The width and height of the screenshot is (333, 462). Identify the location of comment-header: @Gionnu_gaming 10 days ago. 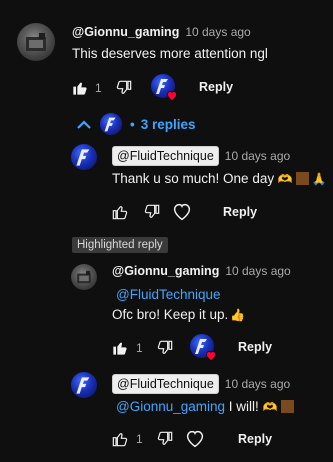
(161, 32).